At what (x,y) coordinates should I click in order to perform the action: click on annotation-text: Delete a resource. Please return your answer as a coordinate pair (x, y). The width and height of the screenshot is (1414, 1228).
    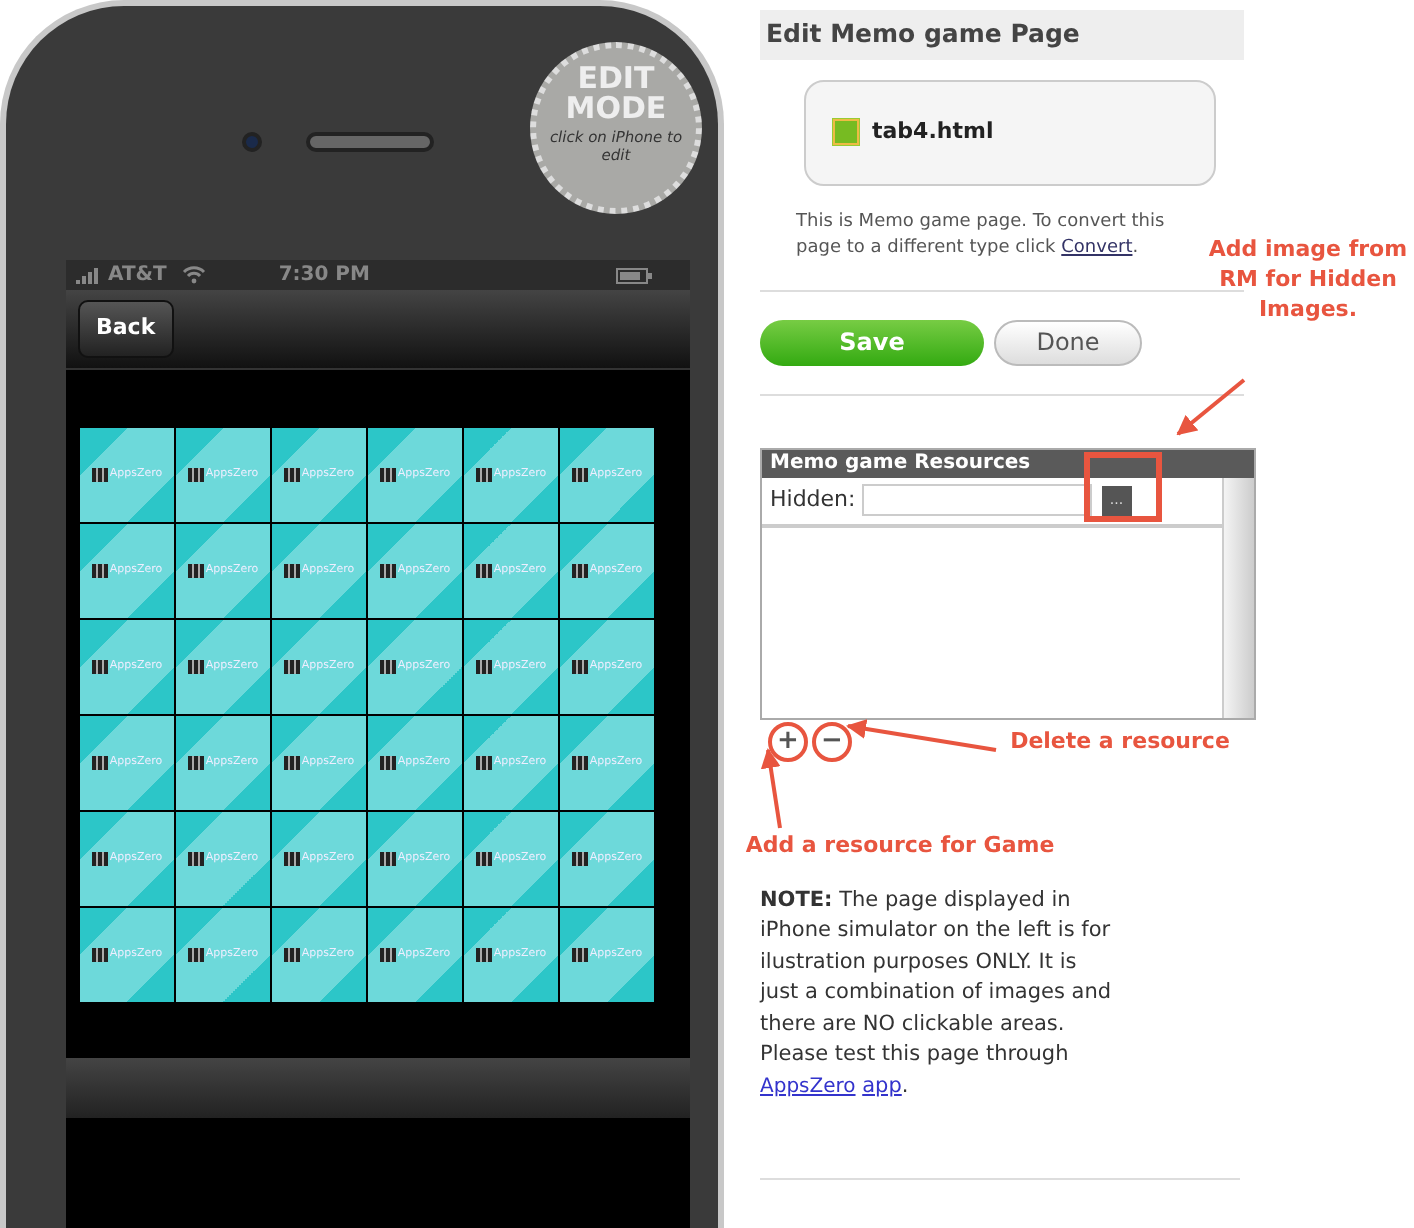
    Looking at the image, I should click on (1120, 741).